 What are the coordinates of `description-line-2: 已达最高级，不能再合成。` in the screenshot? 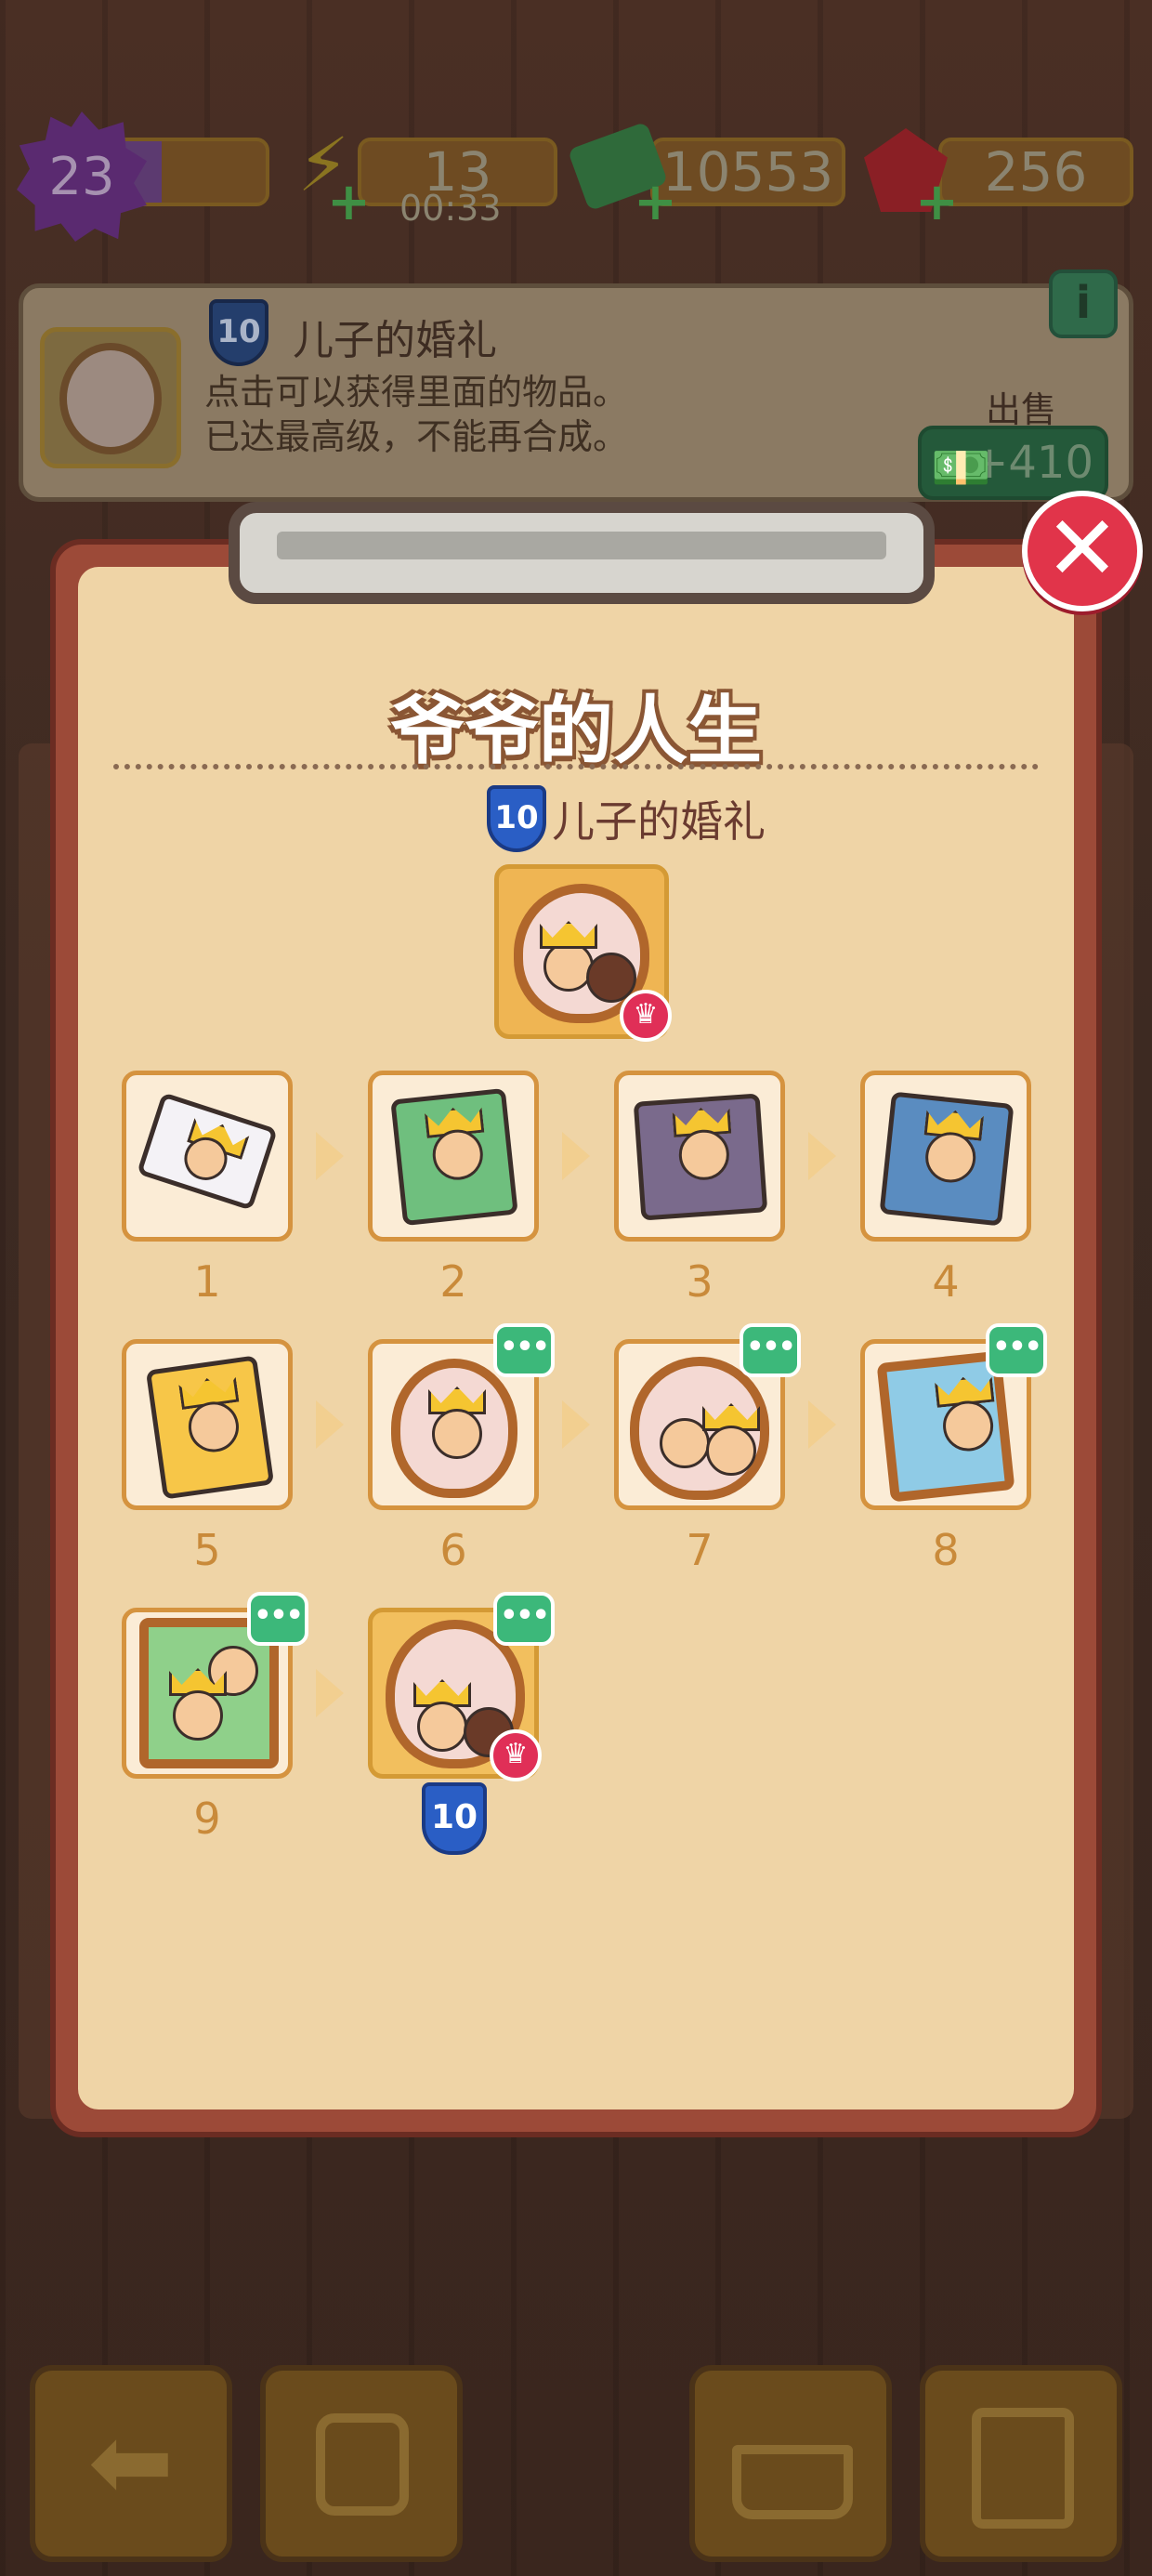 It's located at (416, 436).